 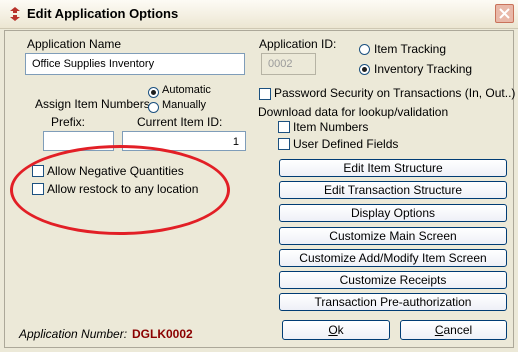 I want to click on window-title: Edit Application Options, so click(x=103, y=13).